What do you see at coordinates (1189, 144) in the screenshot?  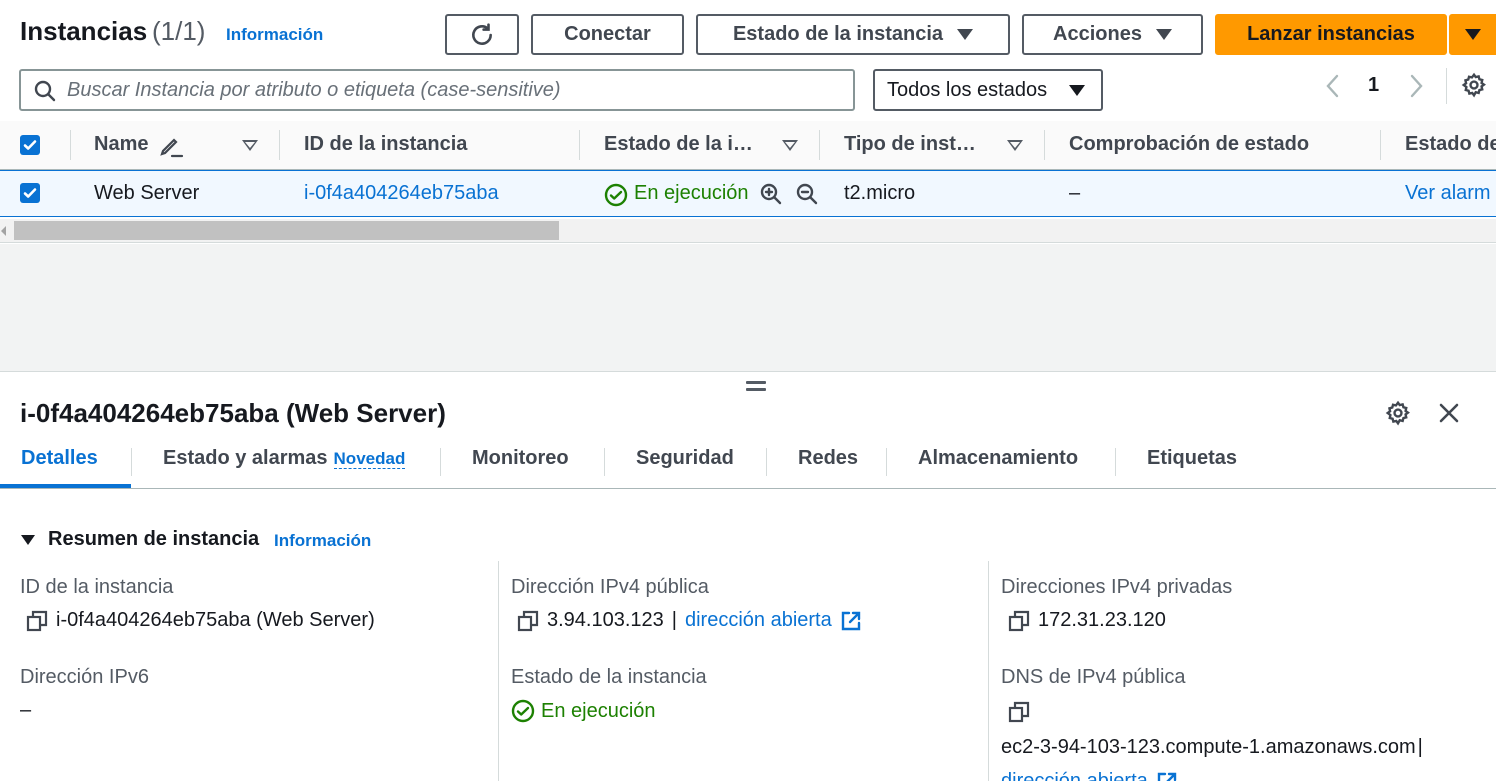 I see `column-header-status-check: Comprobación de estado` at bounding box center [1189, 144].